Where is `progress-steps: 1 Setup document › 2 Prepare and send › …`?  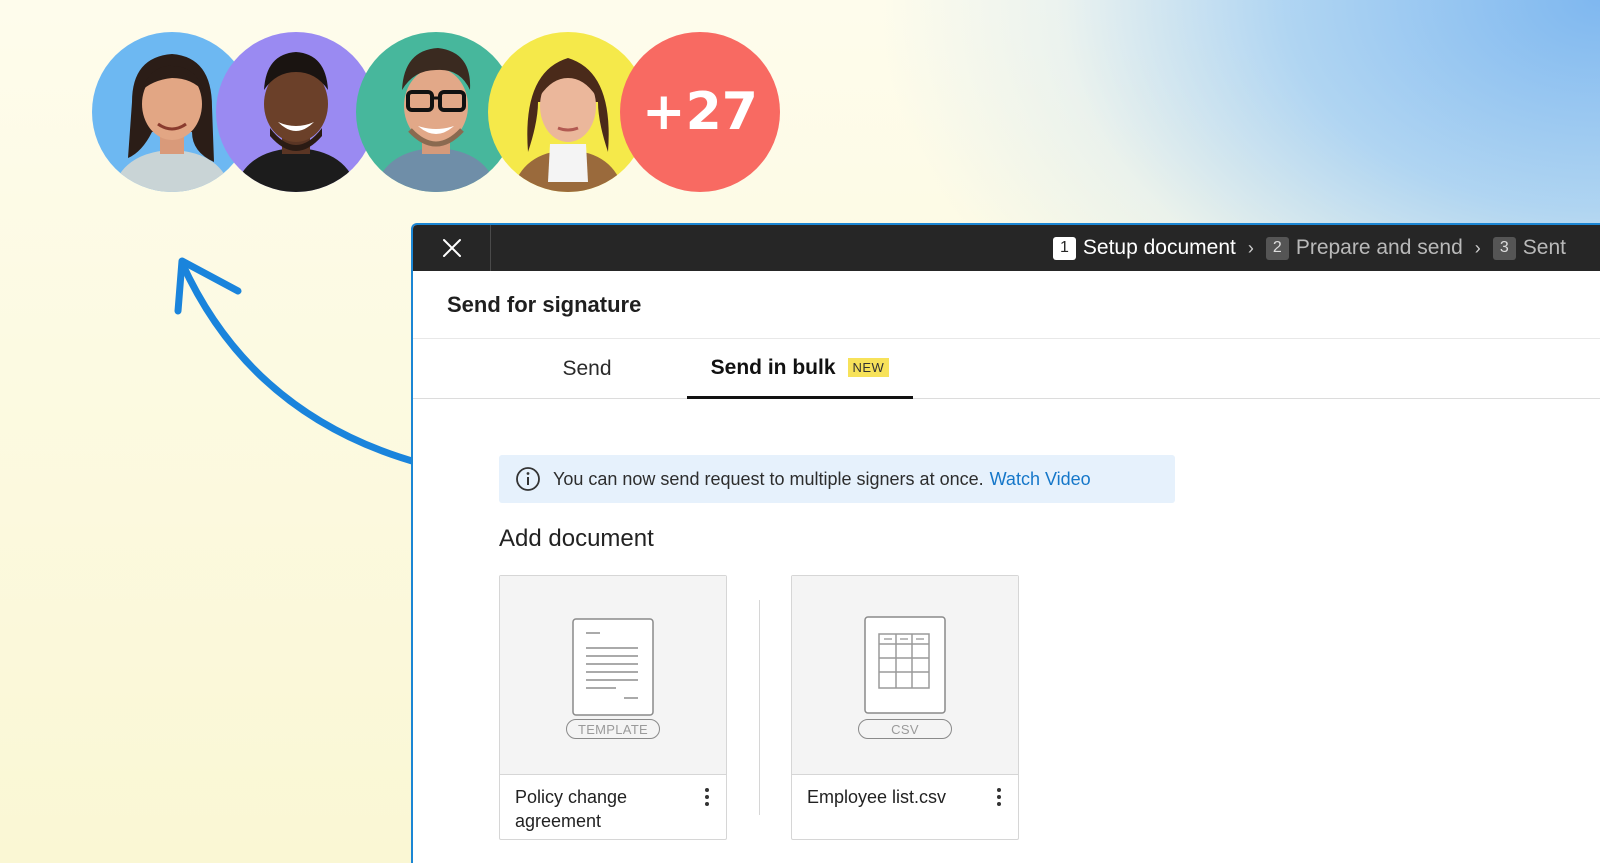 progress-steps: 1 Setup document › 2 Prepare and send › … is located at coordinates (1309, 248).